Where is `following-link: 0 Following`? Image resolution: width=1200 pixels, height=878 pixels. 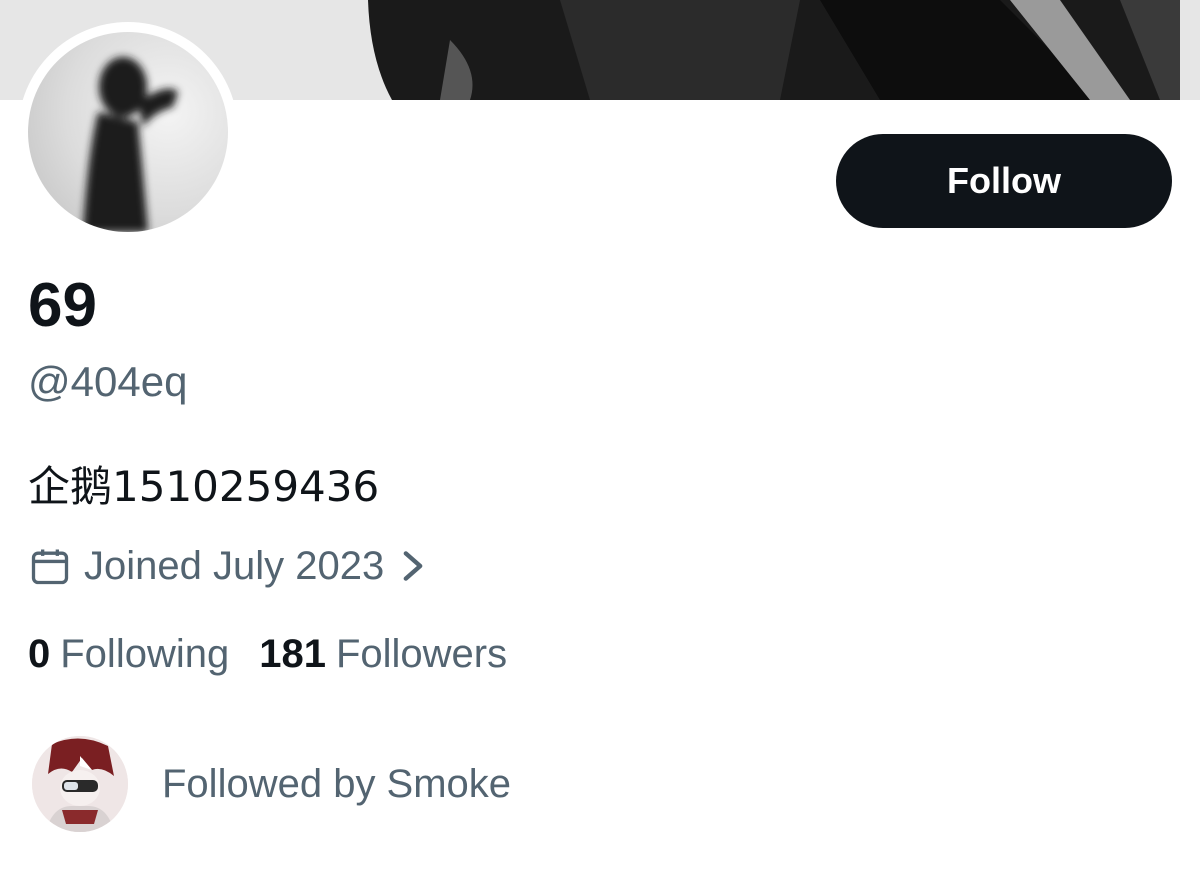 following-link: 0 Following is located at coordinates (128, 654).